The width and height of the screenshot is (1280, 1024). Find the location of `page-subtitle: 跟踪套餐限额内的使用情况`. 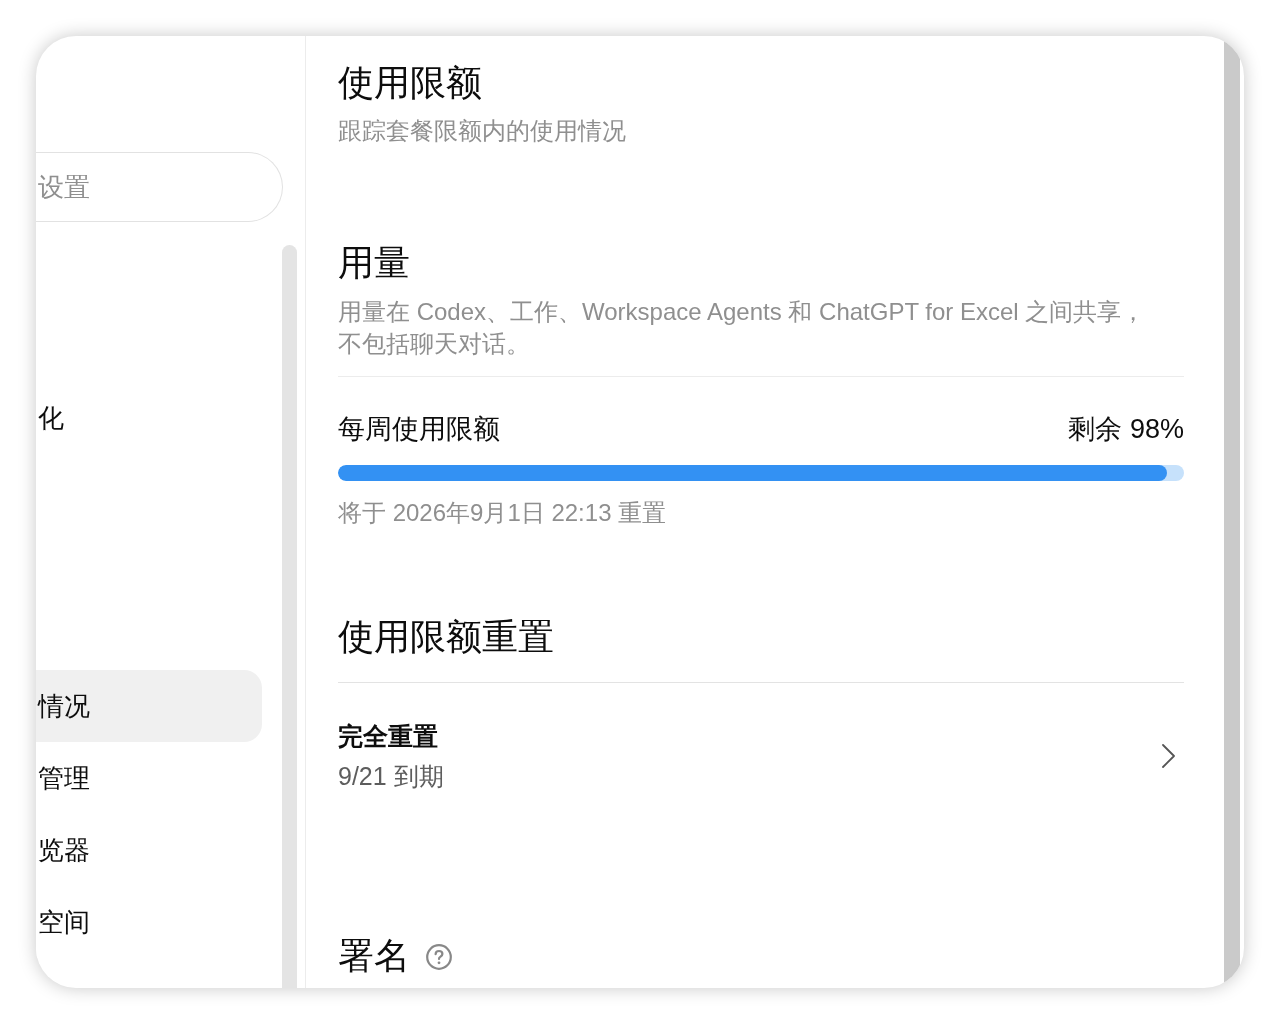

page-subtitle: 跟踪套餐限额内的使用情况 is located at coordinates (482, 131).